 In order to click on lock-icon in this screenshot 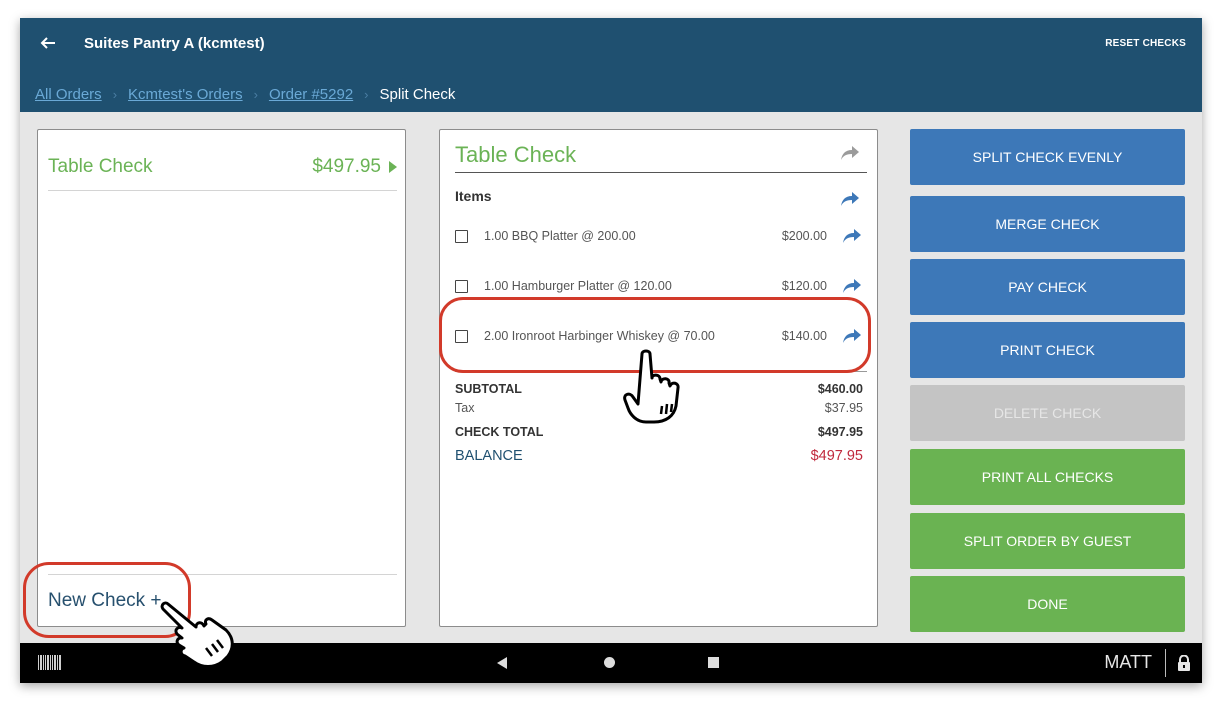, I will do `click(1184, 663)`.